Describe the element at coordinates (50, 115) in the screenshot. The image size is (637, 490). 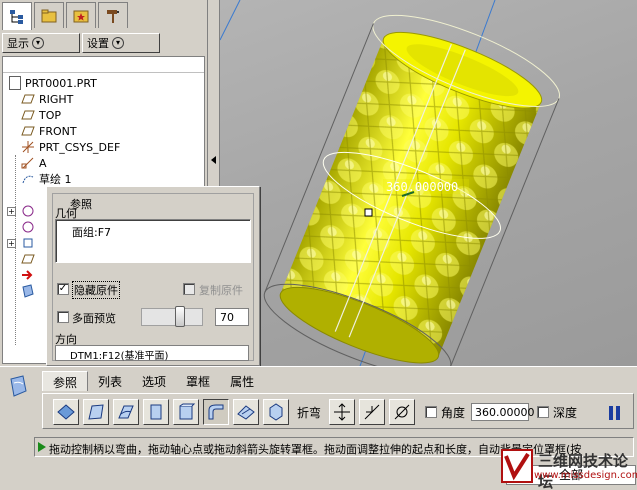
I see `tree-item-label: TOP` at that location.